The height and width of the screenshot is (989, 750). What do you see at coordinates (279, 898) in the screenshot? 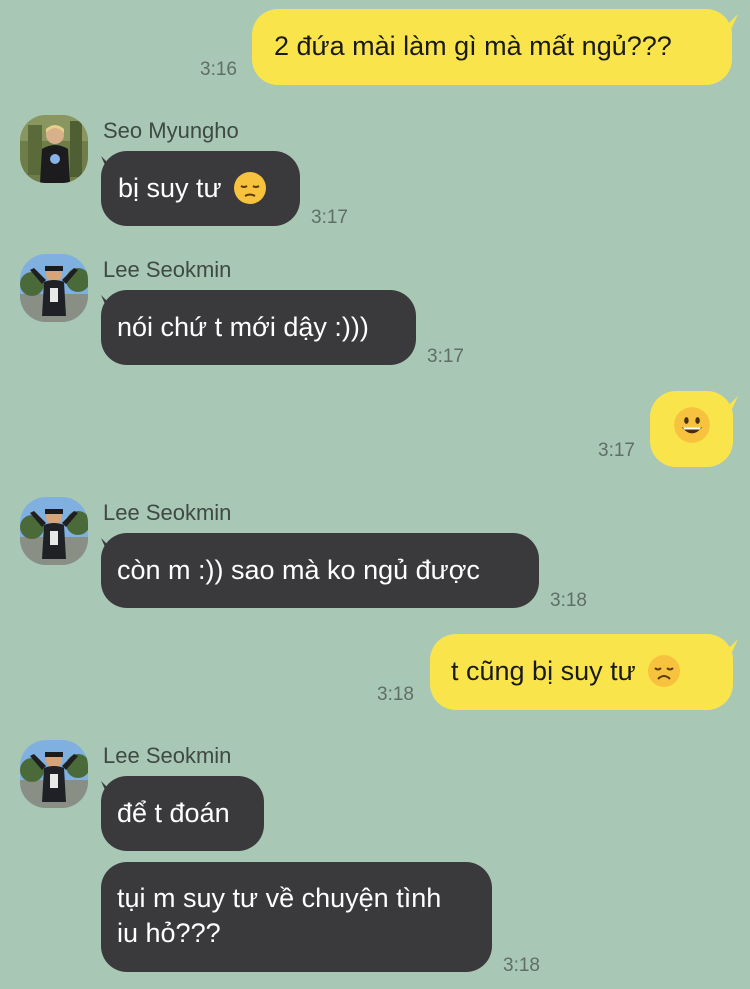
I see `message-text-line: tụi m suy tư về chuyện tình` at bounding box center [279, 898].